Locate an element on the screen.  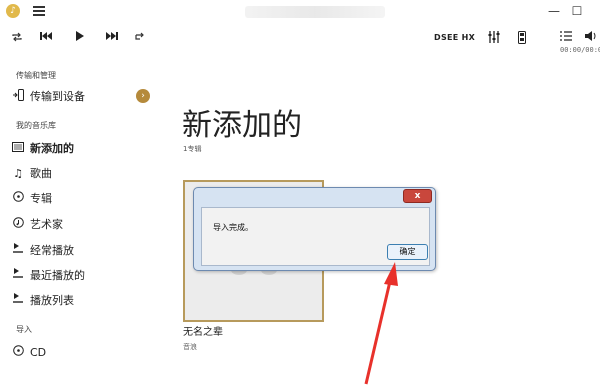
sidebar-item-label: 专辑 is located at coordinates (41, 198).